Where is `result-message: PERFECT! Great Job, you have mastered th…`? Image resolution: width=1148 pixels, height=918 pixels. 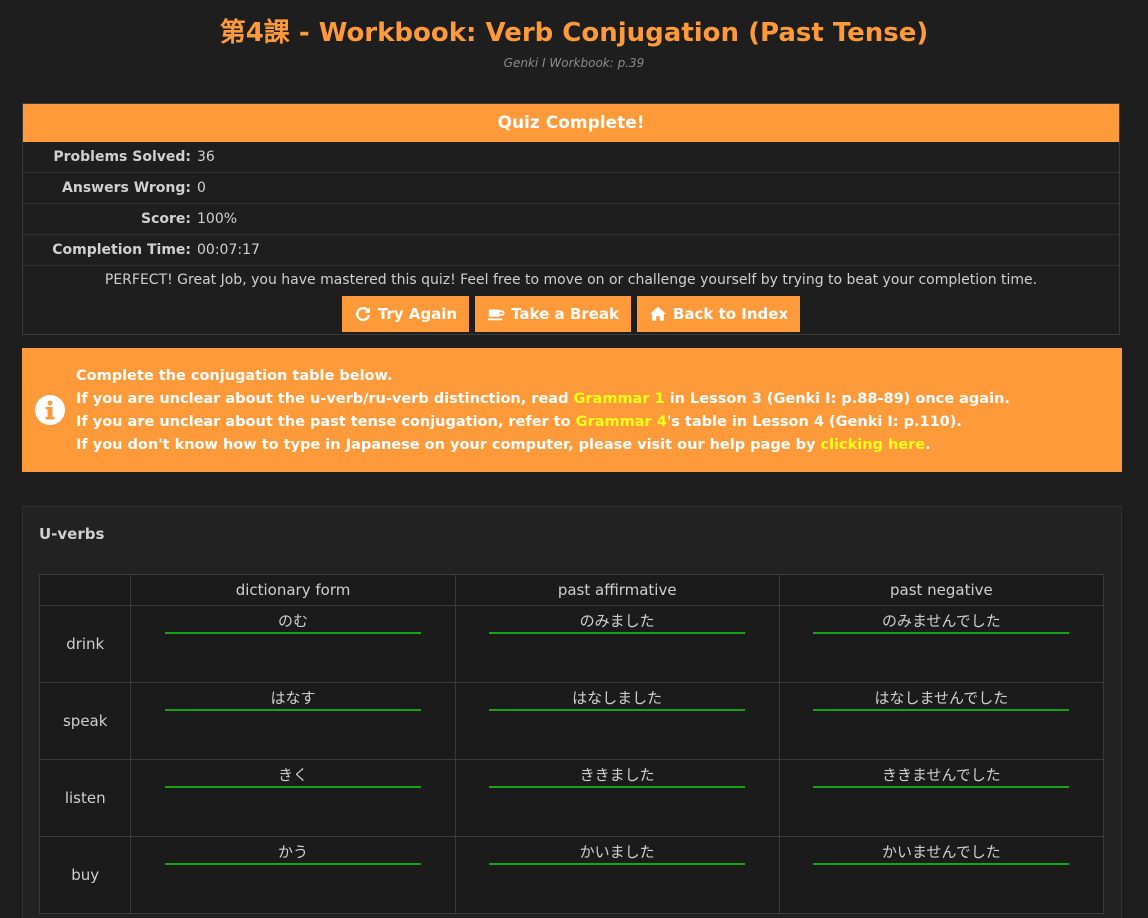 result-message: PERFECT! Great Job, you have mastered th… is located at coordinates (571, 280).